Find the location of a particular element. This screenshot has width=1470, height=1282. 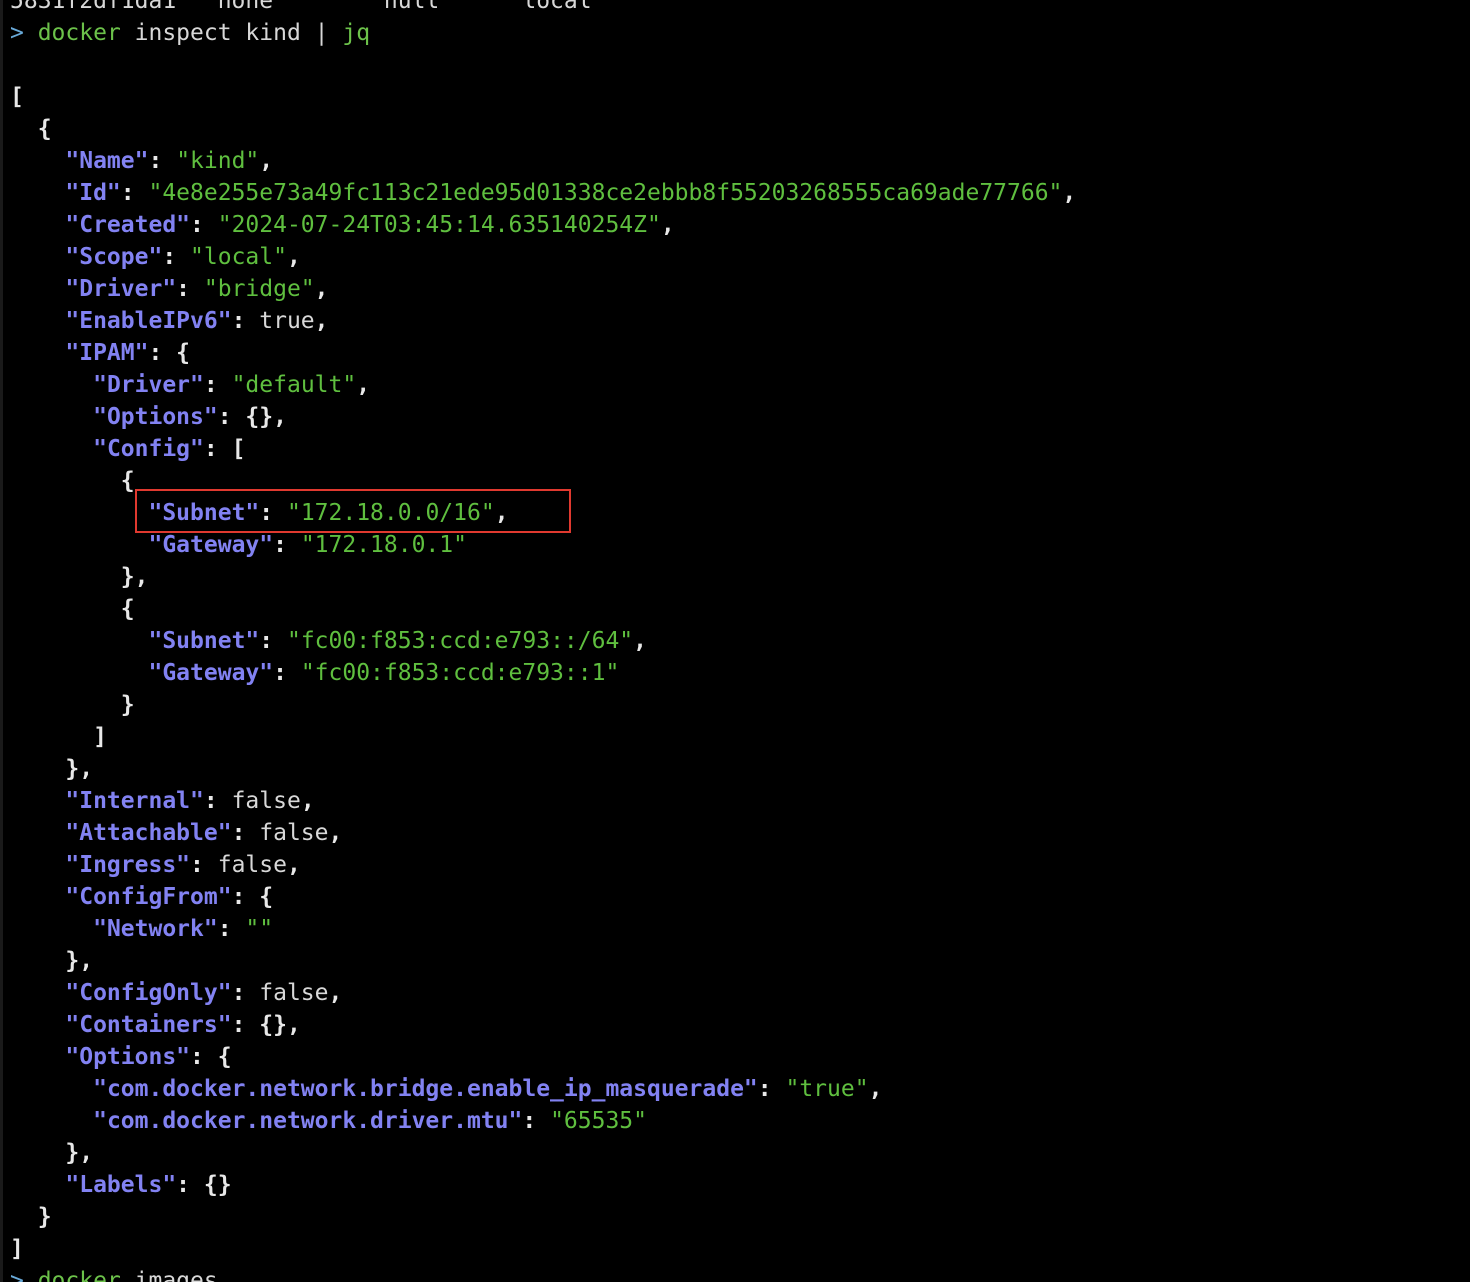

terminal-line: "Config": [ is located at coordinates (127, 449).